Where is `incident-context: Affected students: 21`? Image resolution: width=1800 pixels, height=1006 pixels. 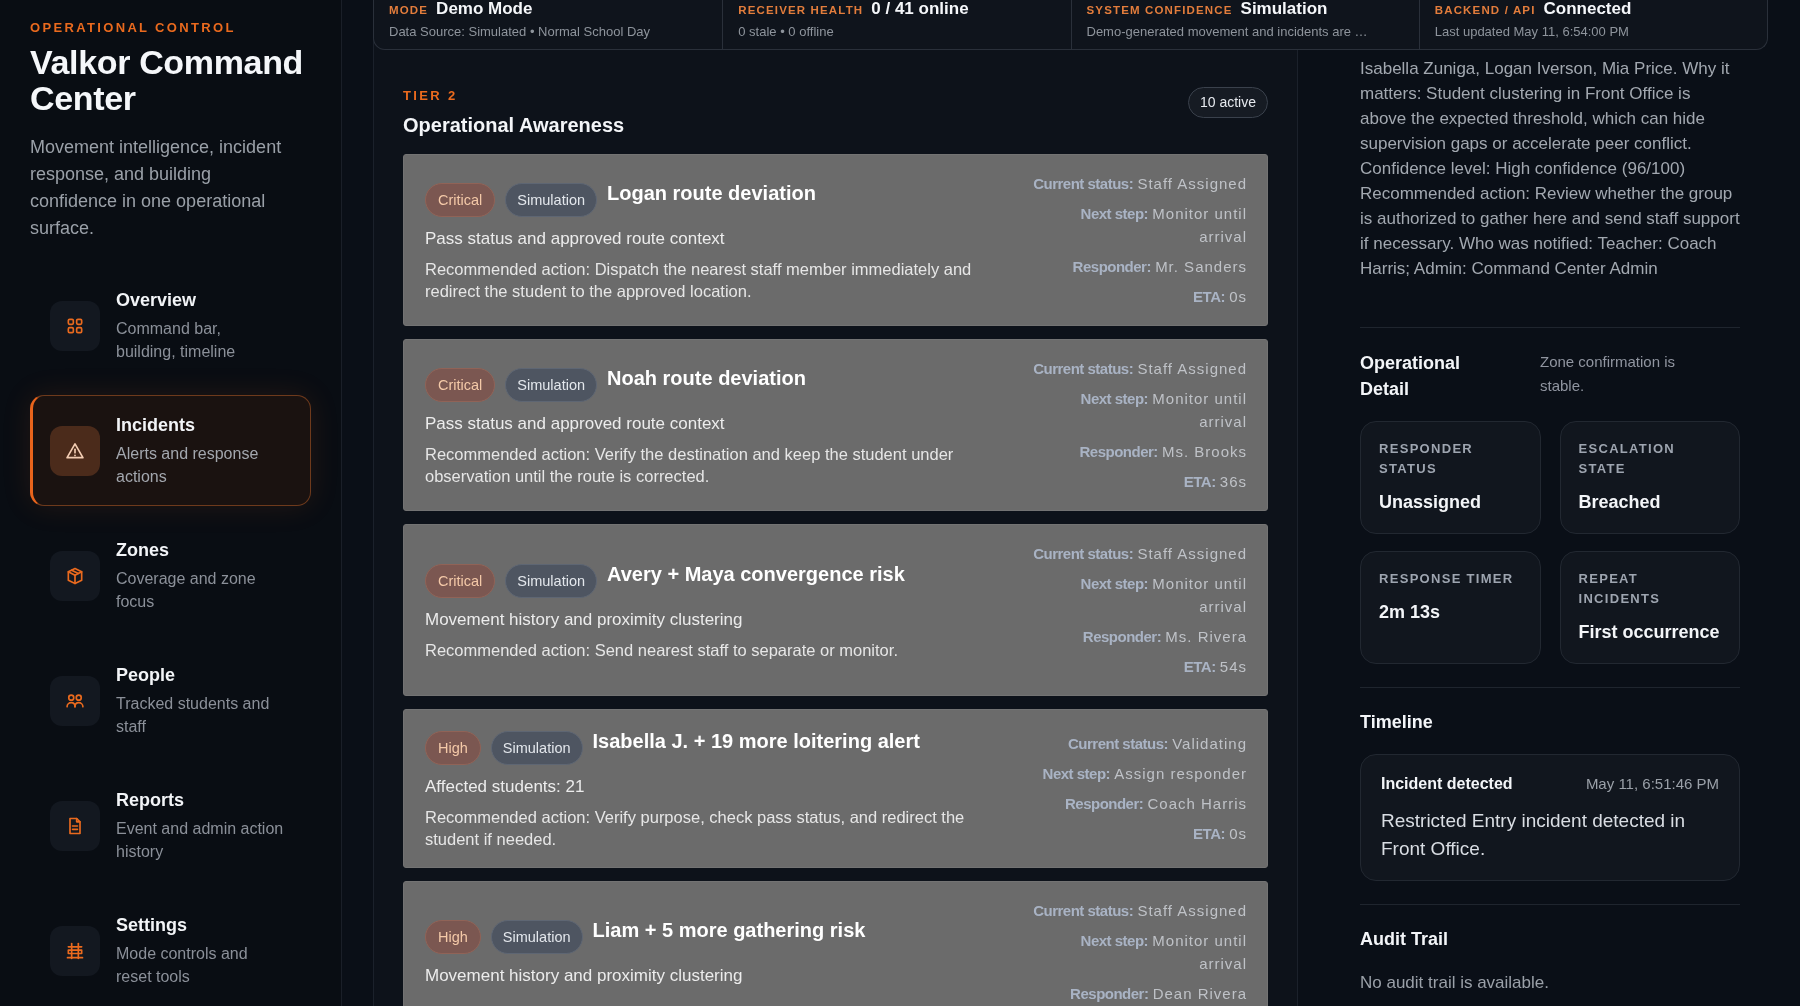 incident-context: Affected students: 21 is located at coordinates (505, 787).